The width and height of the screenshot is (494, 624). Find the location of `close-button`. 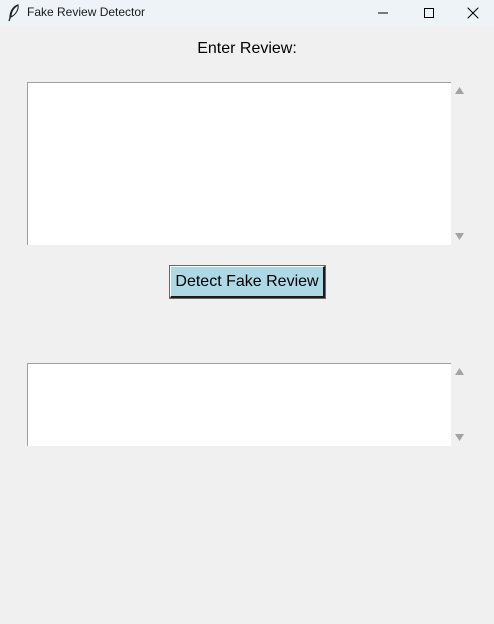

close-button is located at coordinates (473, 13).